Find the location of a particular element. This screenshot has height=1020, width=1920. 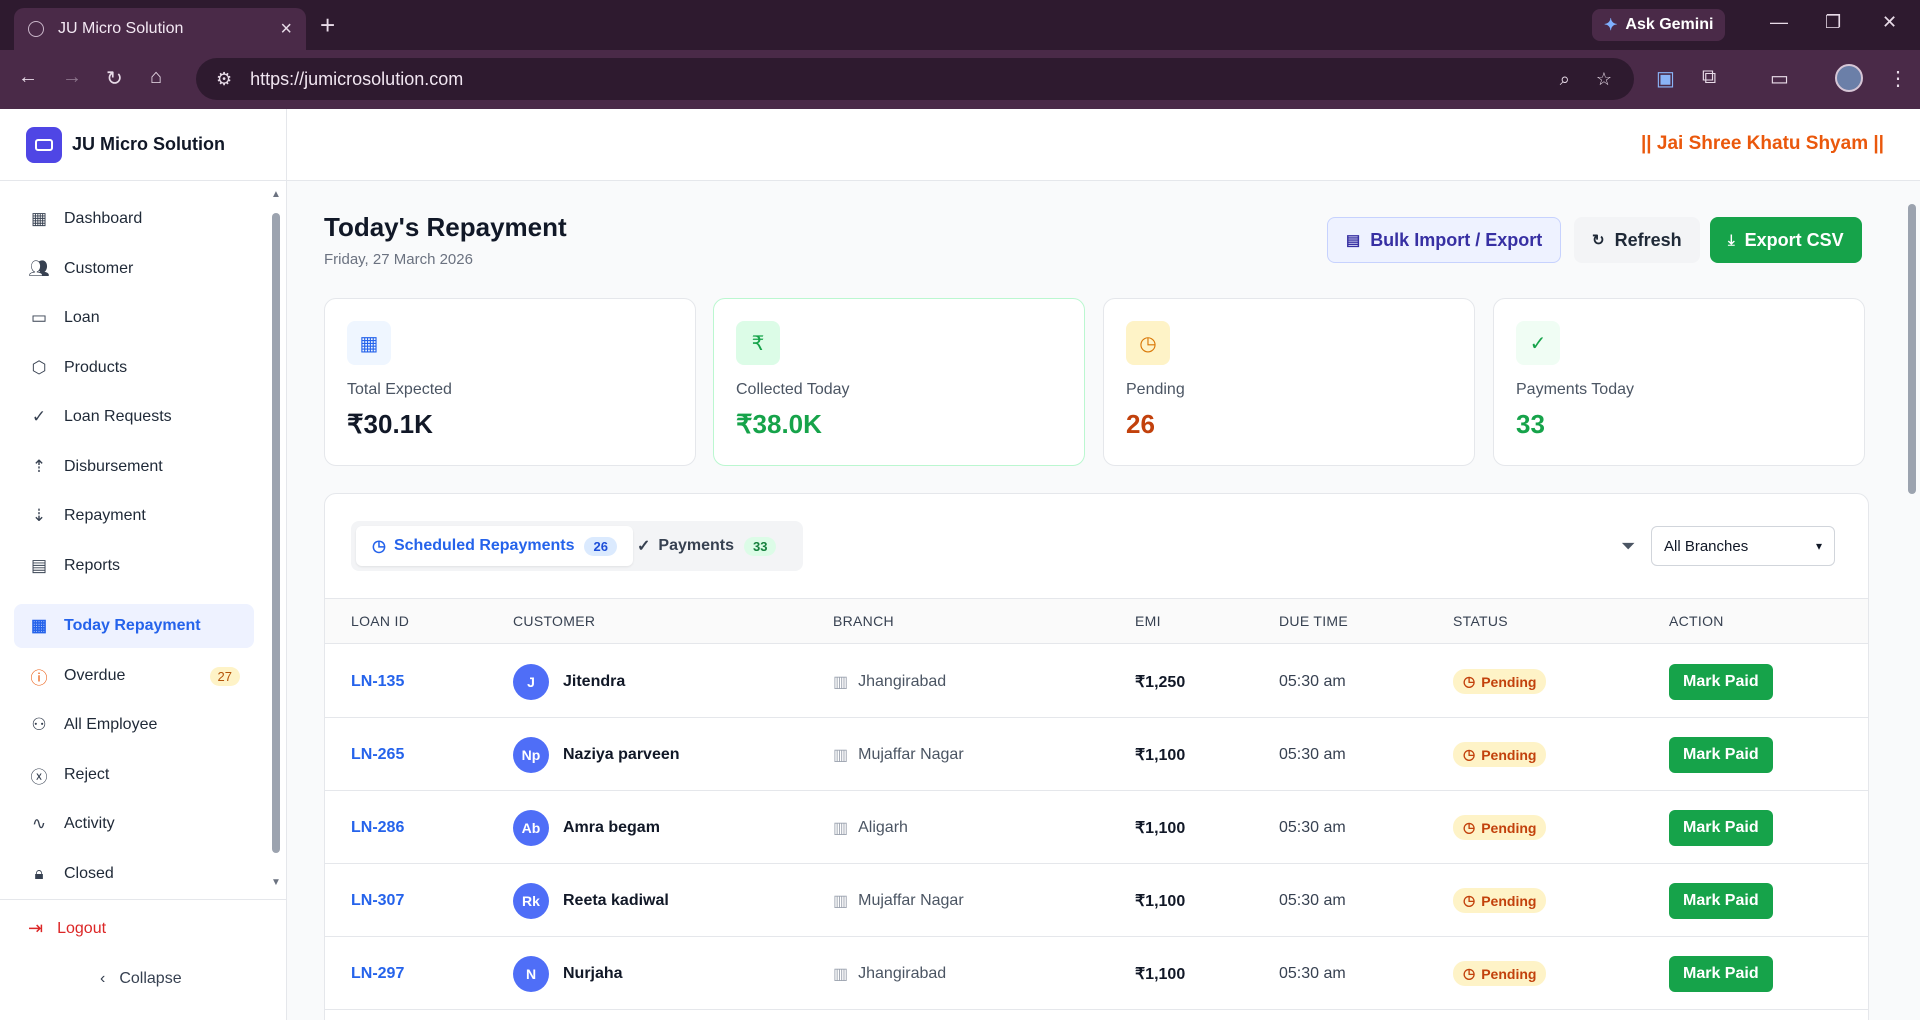

home-icon: ⌂ is located at coordinates (156, 77).